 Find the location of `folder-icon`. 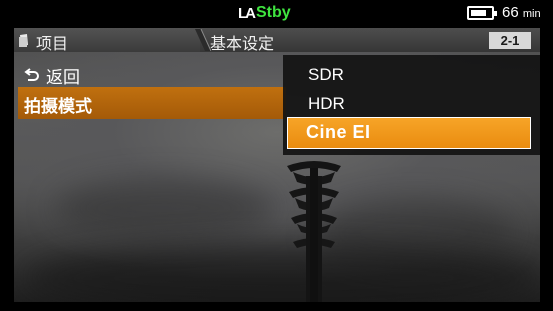

folder-icon is located at coordinates (23, 40).